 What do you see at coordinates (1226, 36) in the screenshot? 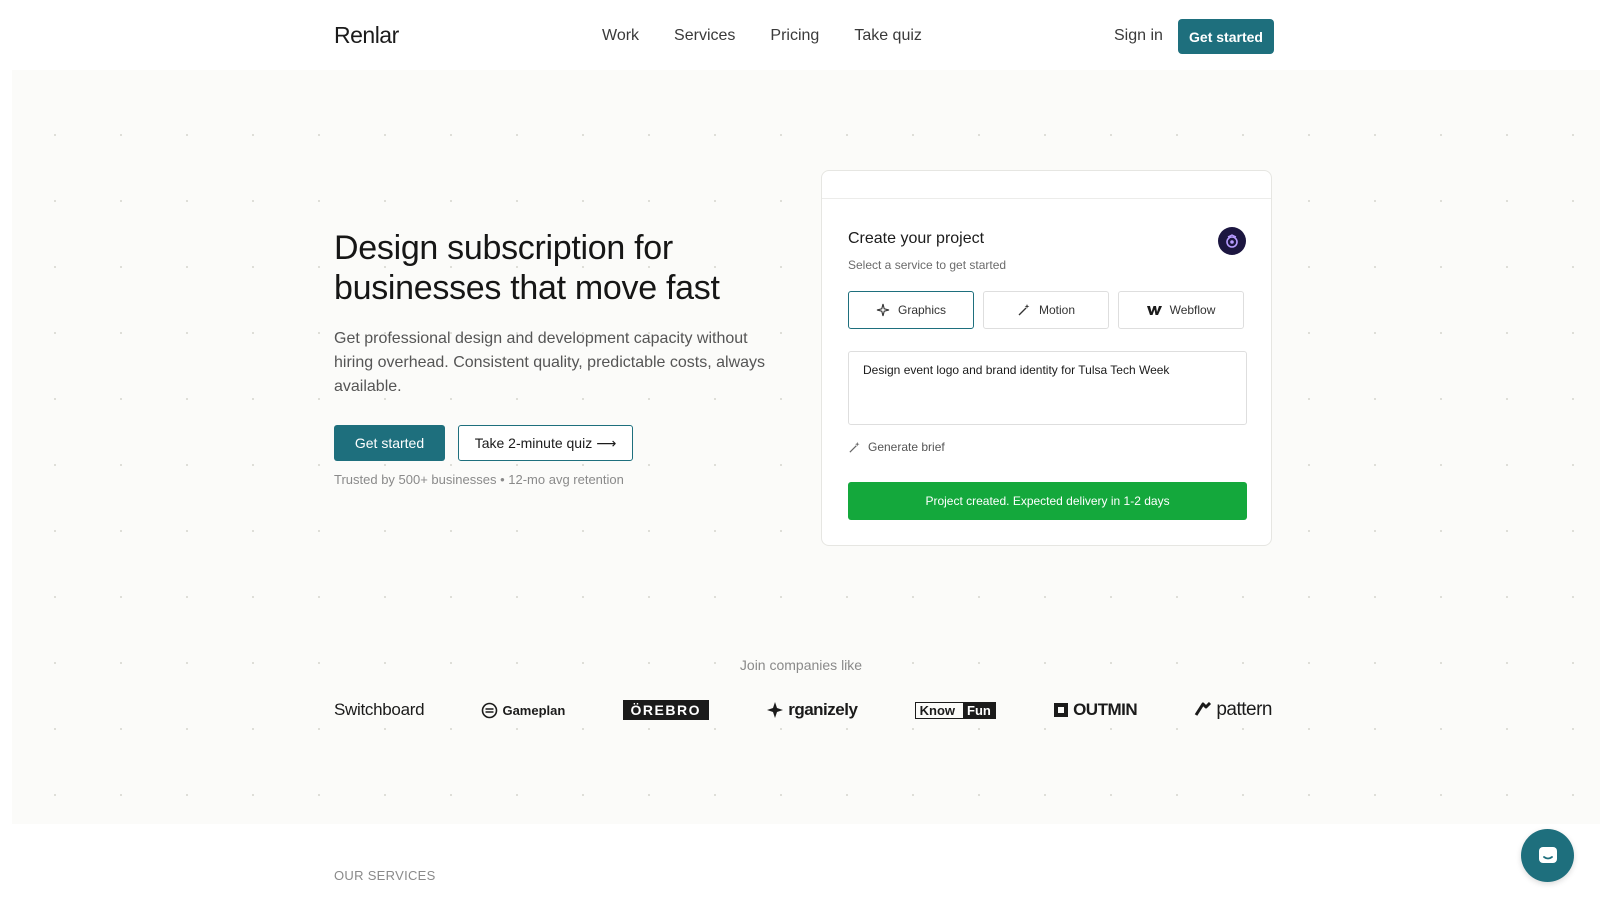
I see `header-get-started-button: Get started` at bounding box center [1226, 36].